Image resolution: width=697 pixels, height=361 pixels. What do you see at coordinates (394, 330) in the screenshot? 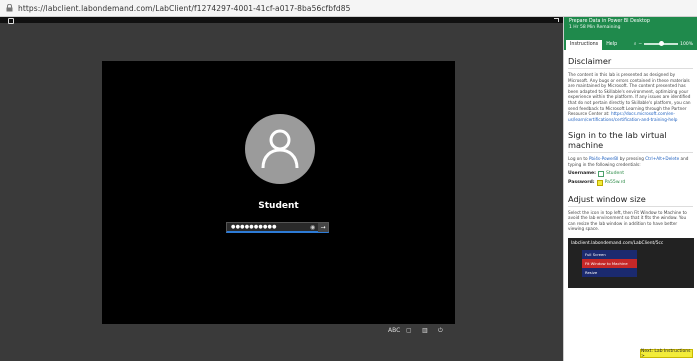
I see `language-indicator: ABC` at bounding box center [394, 330].